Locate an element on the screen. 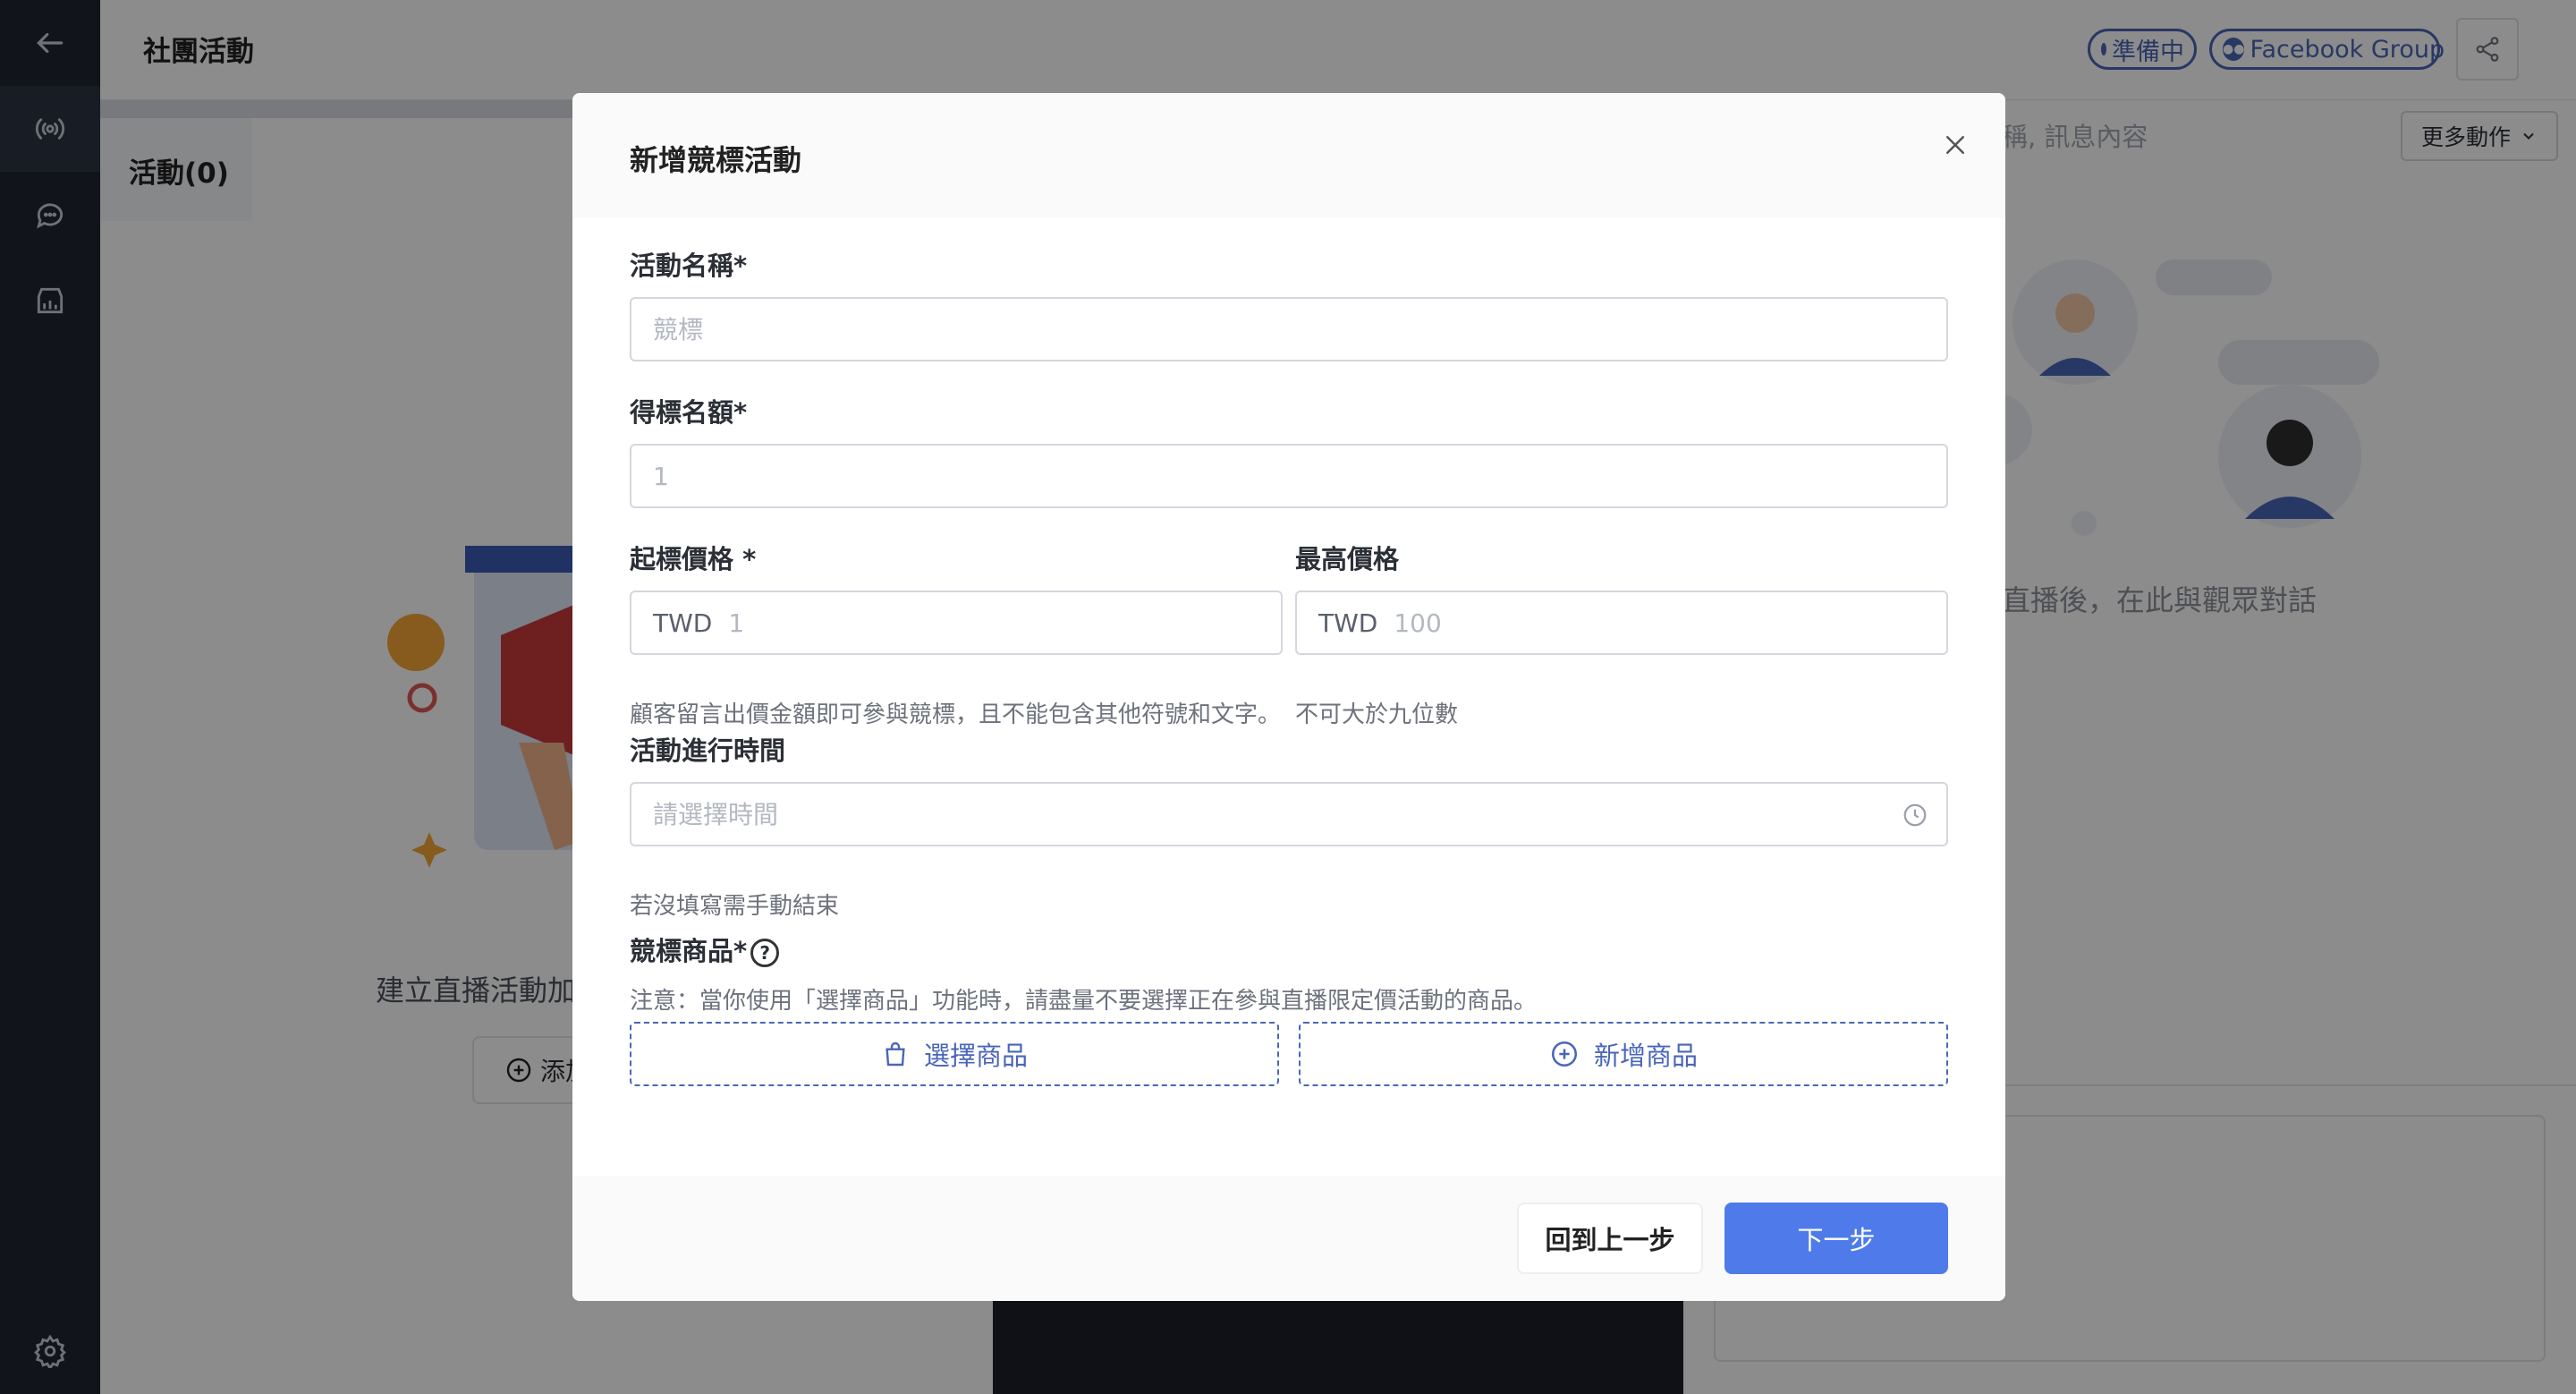 The height and width of the screenshot is (1394, 2576). duration-picker is located at coordinates (1289, 814).